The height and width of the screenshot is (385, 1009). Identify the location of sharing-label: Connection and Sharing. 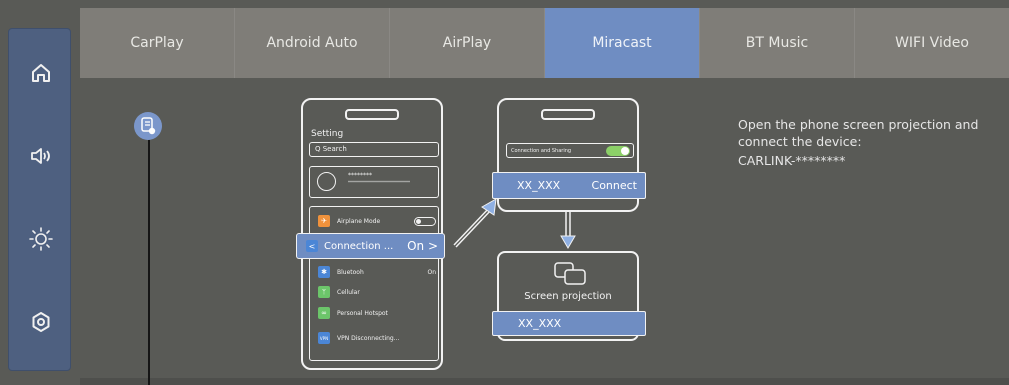
(541, 150).